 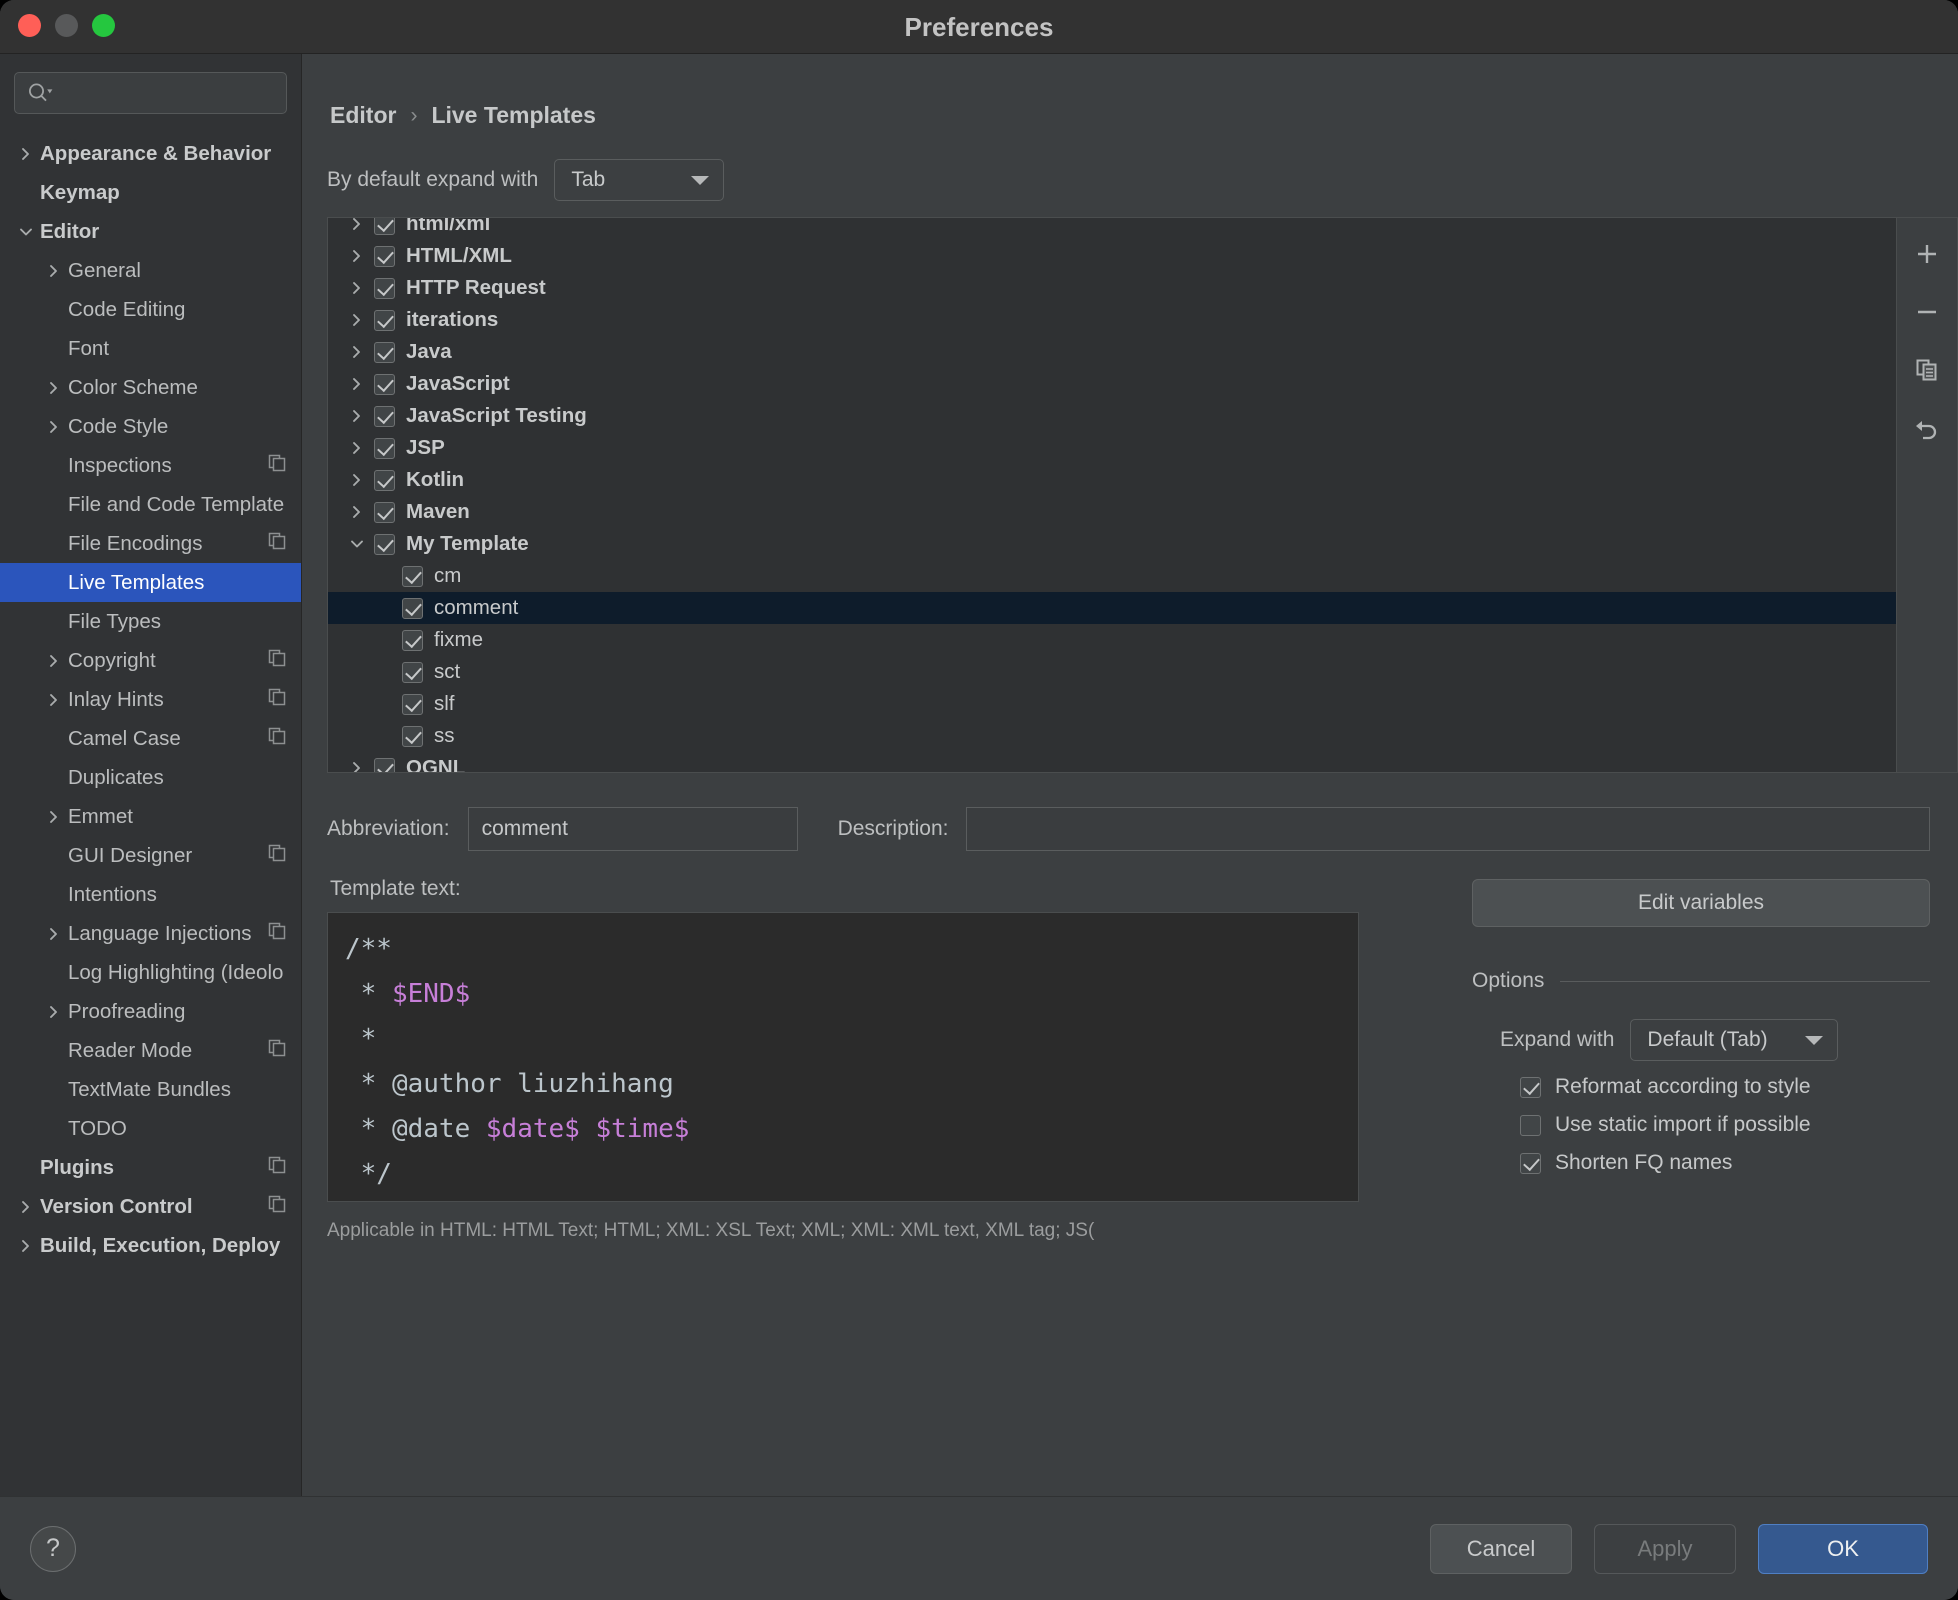 I want to click on tree-row: HTML/XML, so click(x=1112, y=256).